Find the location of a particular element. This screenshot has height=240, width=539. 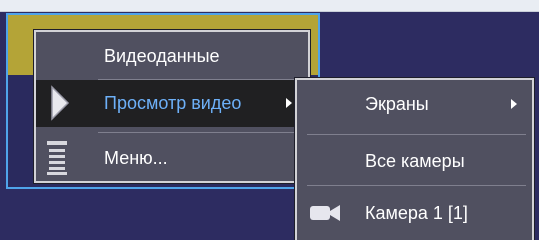

top-toolbar-strip is located at coordinates (269, 6).